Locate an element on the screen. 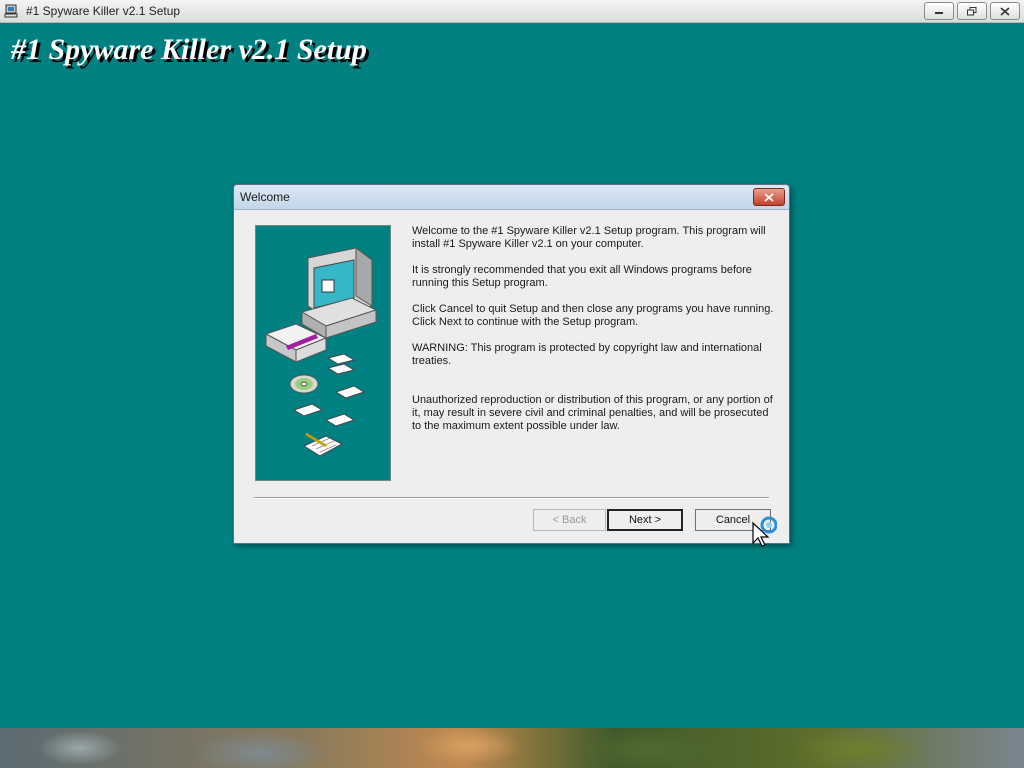 The image size is (1024, 768). minimize-icon is located at coordinates (939, 13).